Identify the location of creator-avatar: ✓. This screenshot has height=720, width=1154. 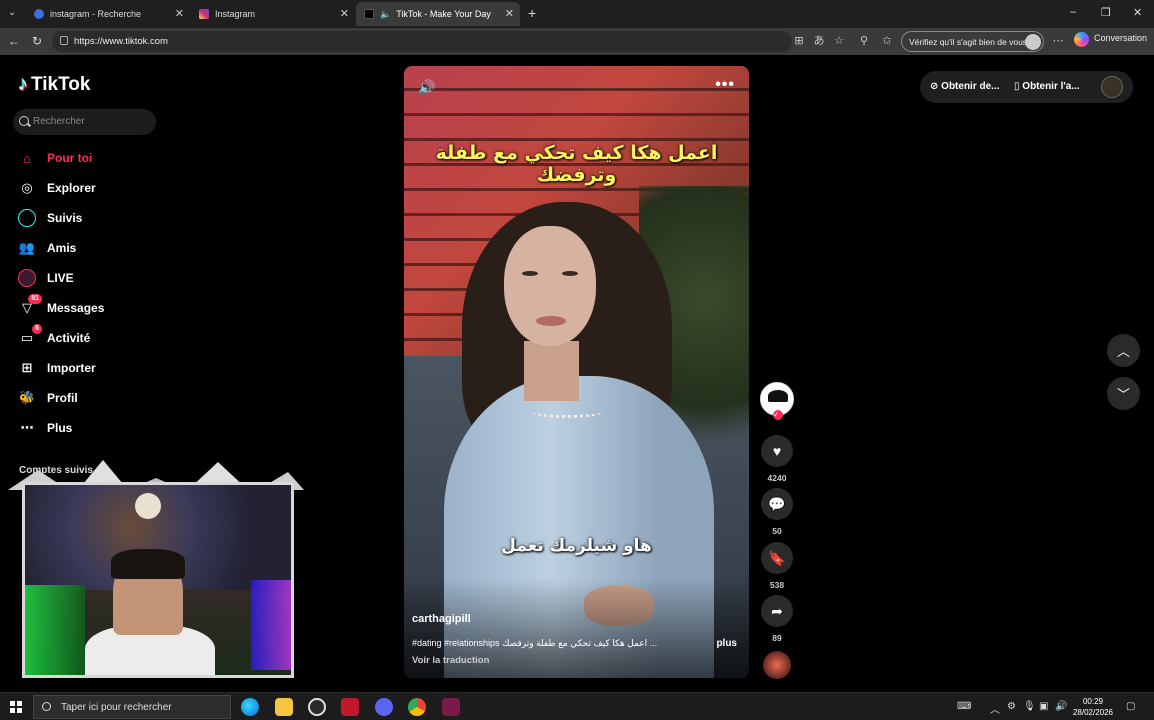
(777, 401).